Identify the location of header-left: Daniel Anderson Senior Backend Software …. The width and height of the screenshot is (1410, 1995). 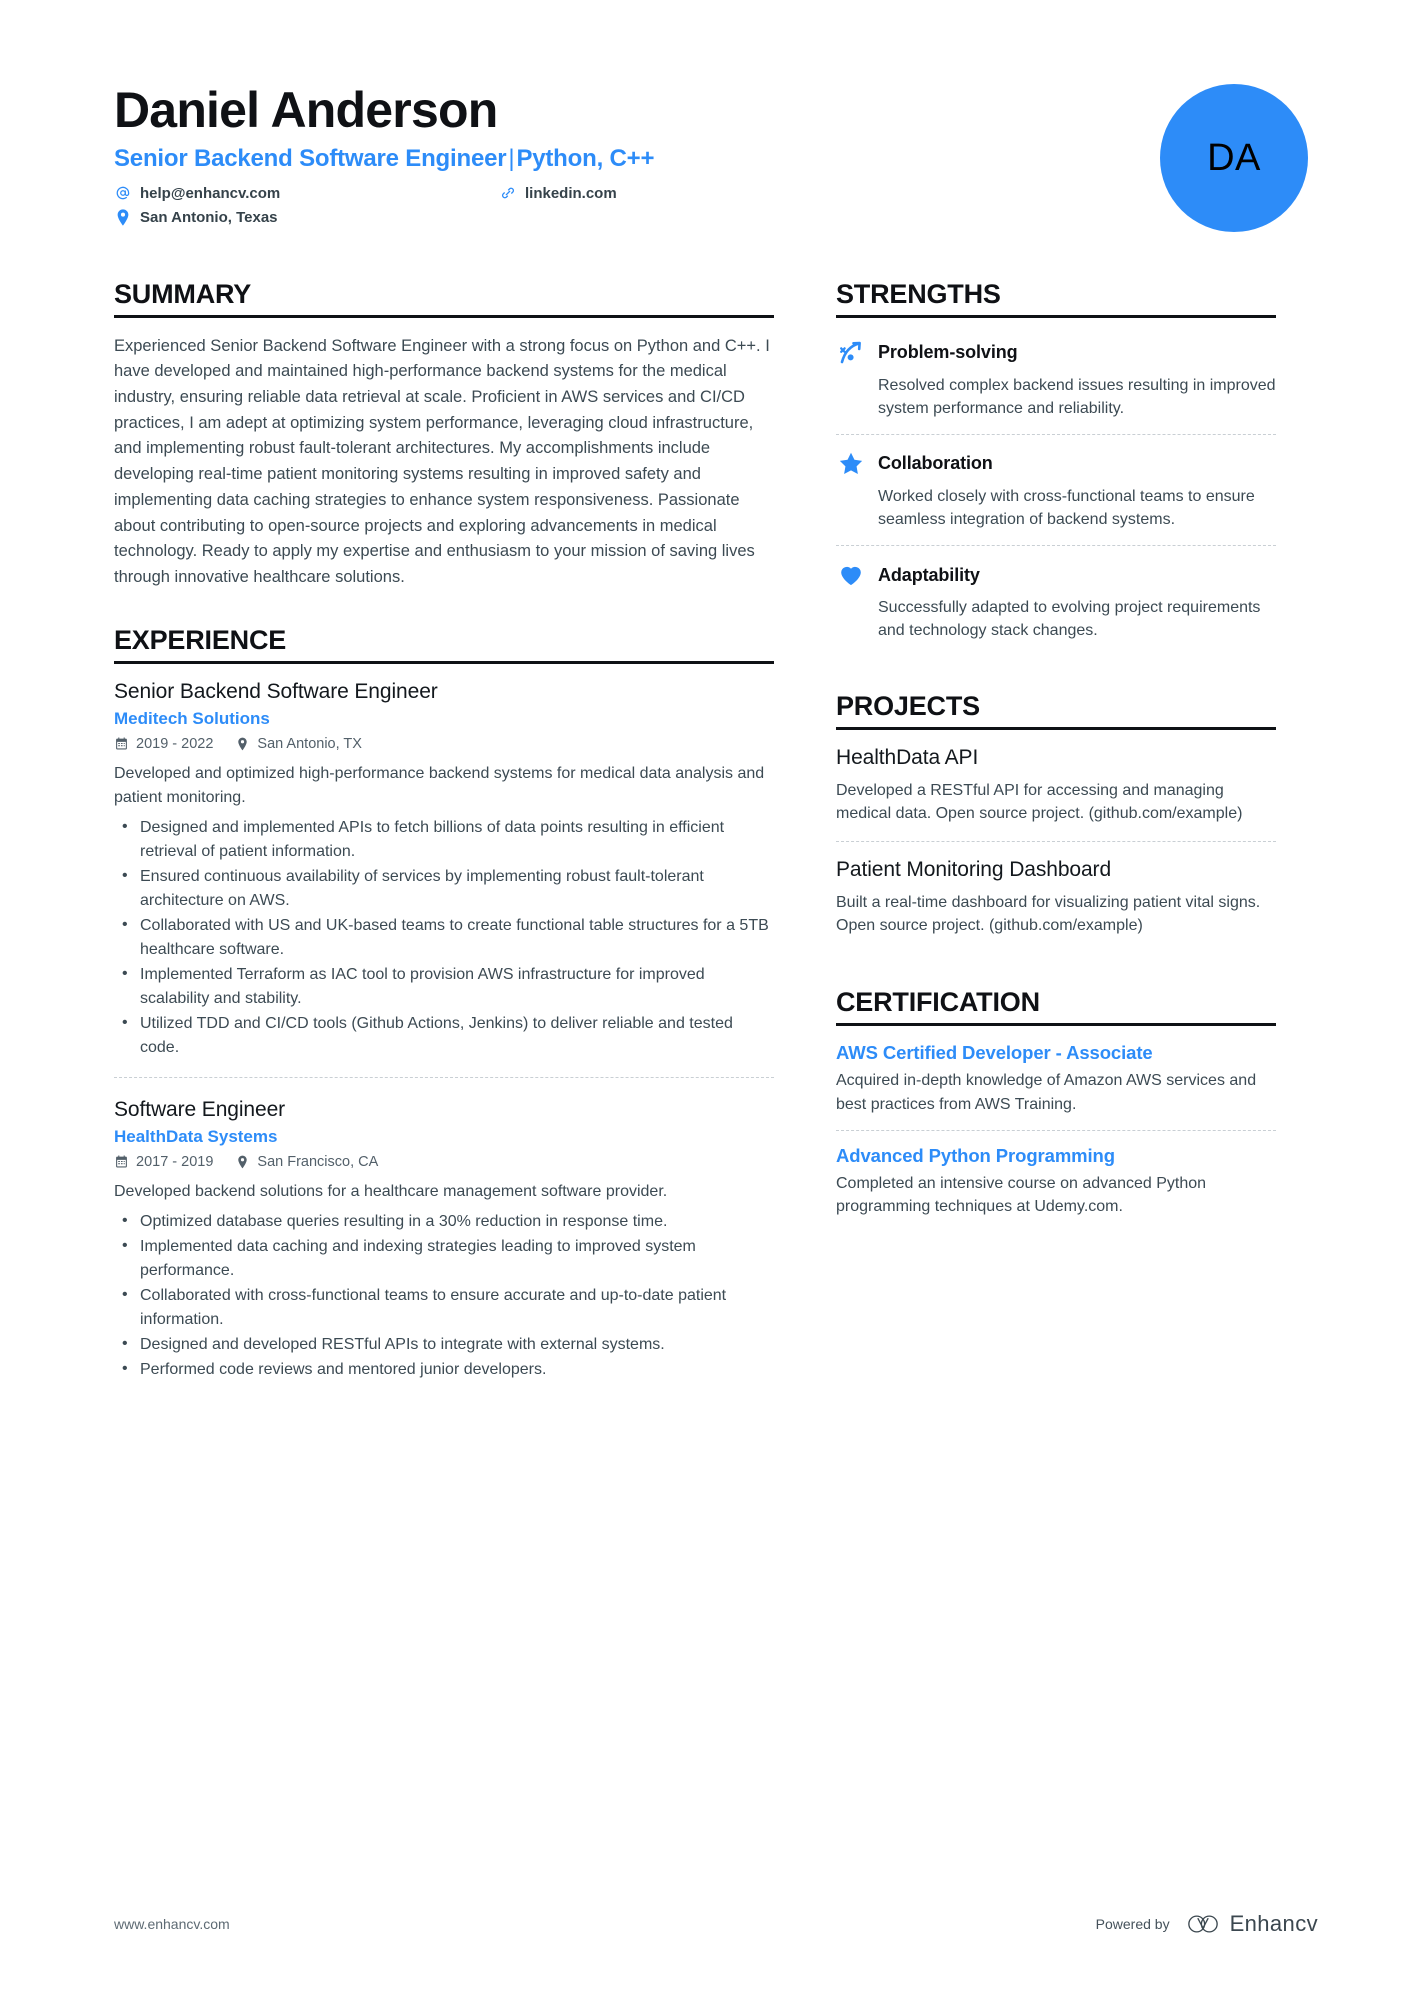
(384, 155).